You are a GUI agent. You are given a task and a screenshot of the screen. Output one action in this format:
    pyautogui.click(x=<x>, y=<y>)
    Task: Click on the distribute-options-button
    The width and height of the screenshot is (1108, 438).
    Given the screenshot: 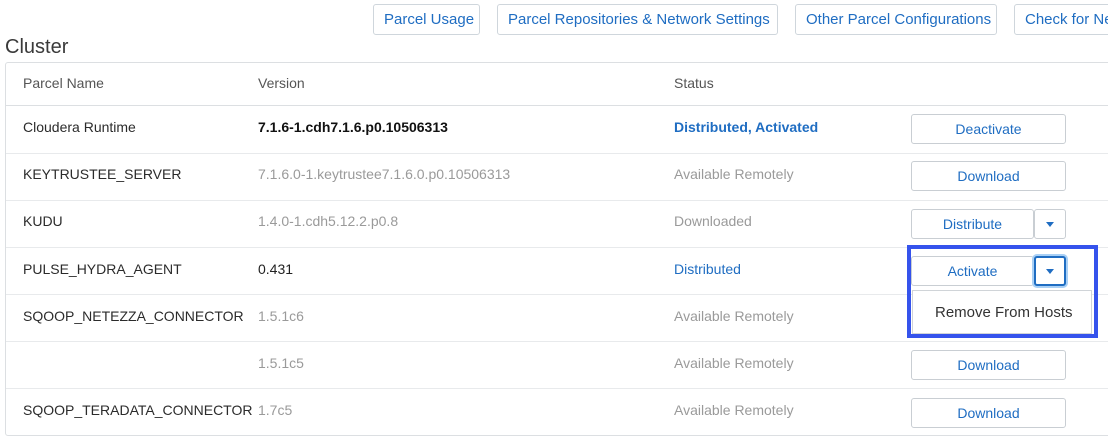 What is the action you would take?
    pyautogui.click(x=1050, y=224)
    